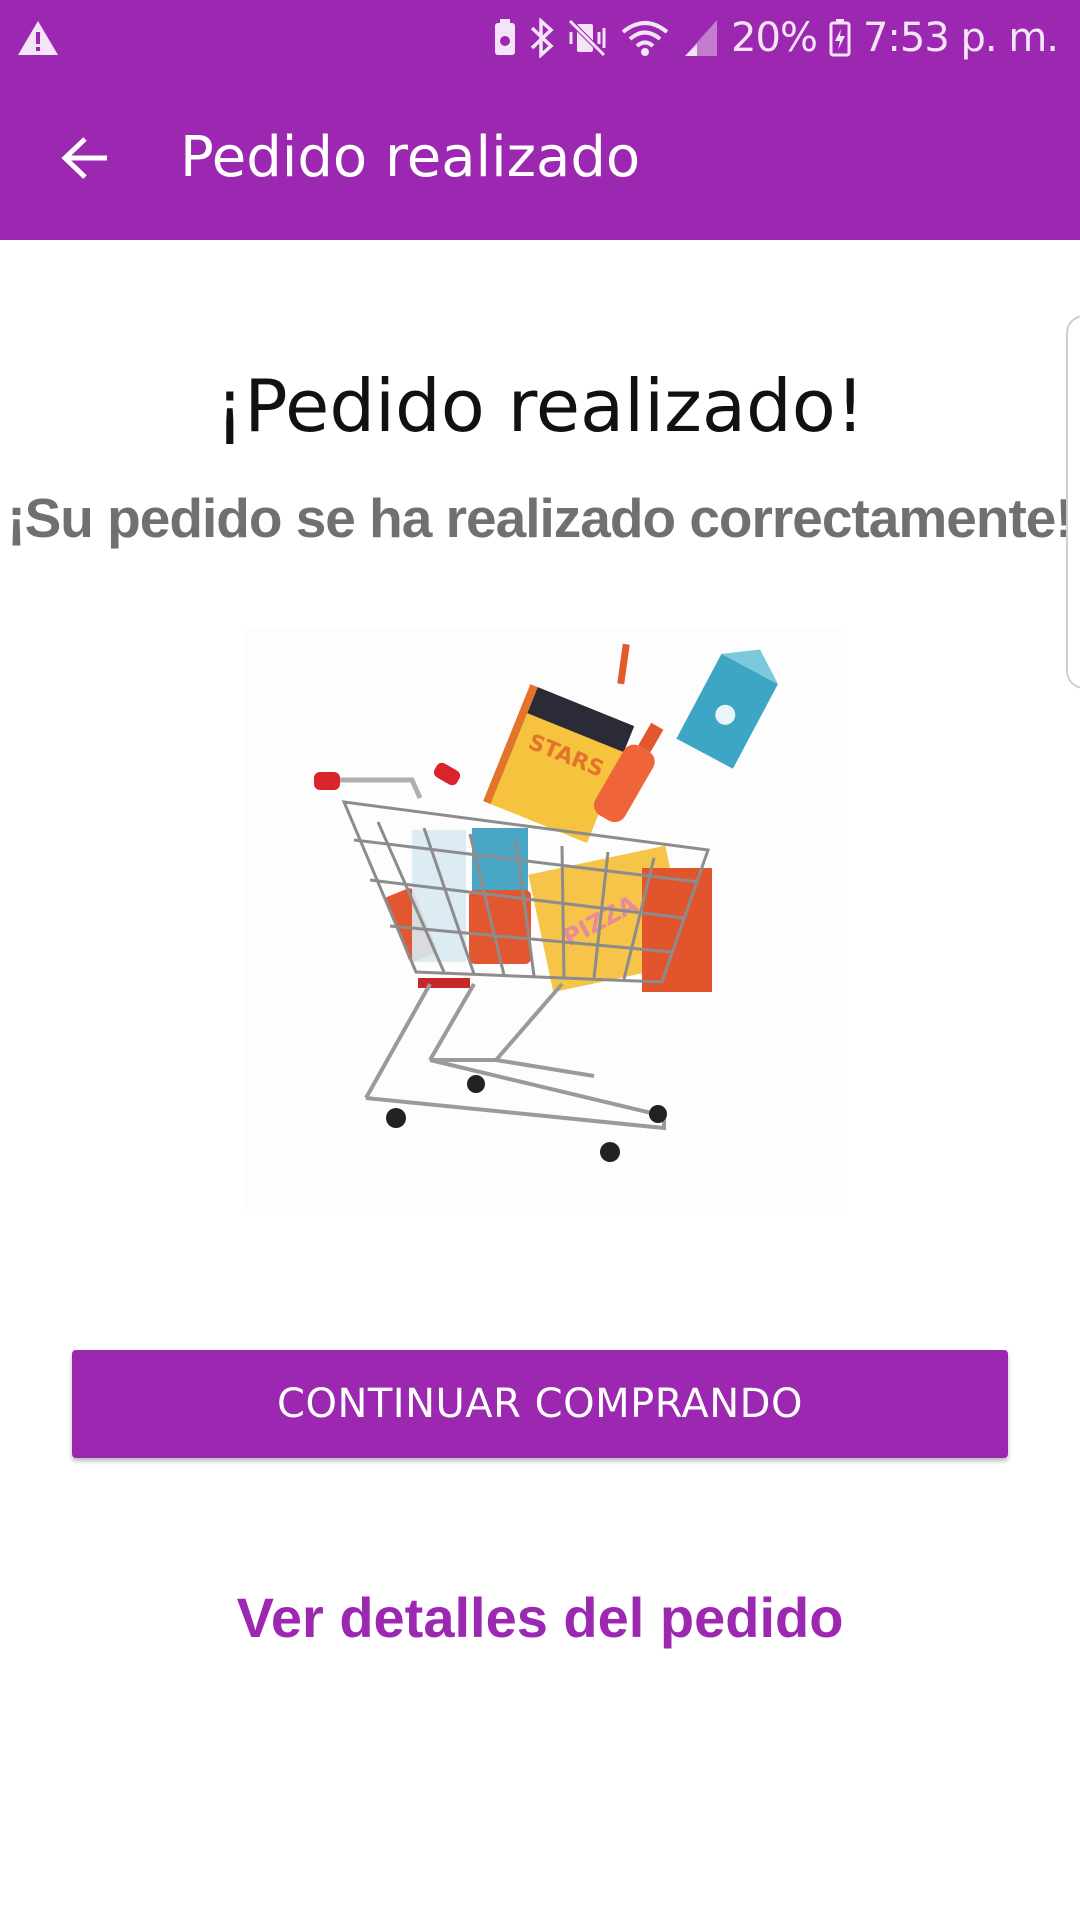 The width and height of the screenshot is (1080, 1920). Describe the element at coordinates (540, 1404) in the screenshot. I see `continue-shopping-button: CONTINUAR COMPRANDO` at that location.